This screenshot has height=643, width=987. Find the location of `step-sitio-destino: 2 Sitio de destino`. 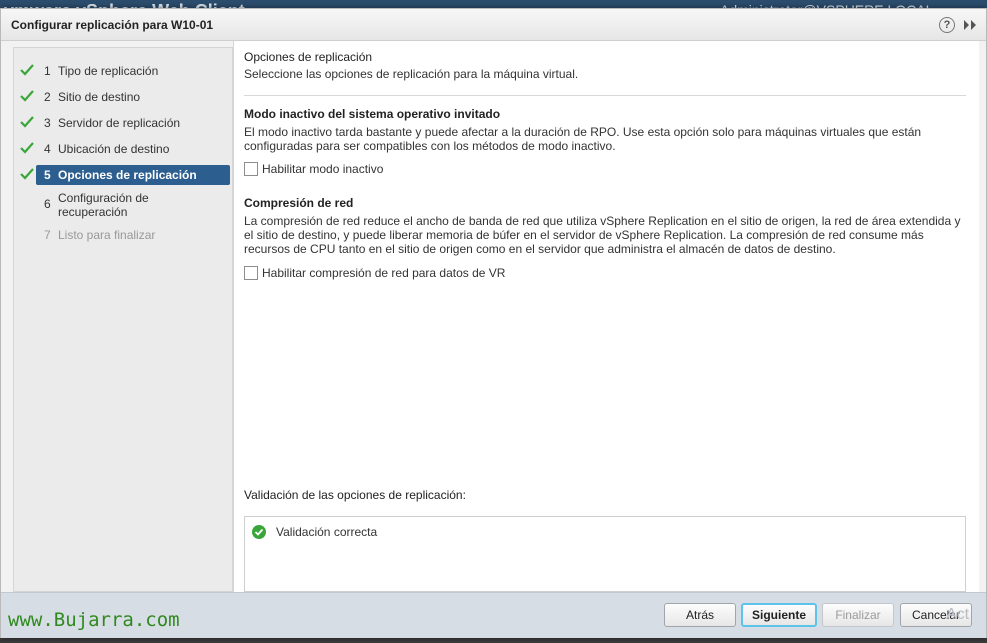

step-sitio-destino: 2 Sitio de destino is located at coordinates (123, 97).